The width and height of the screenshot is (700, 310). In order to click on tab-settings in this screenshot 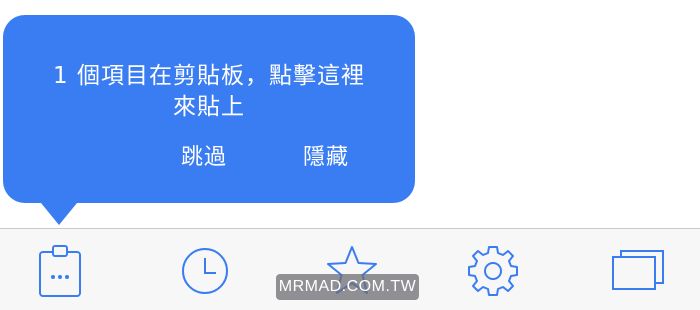, I will do `click(493, 271)`.